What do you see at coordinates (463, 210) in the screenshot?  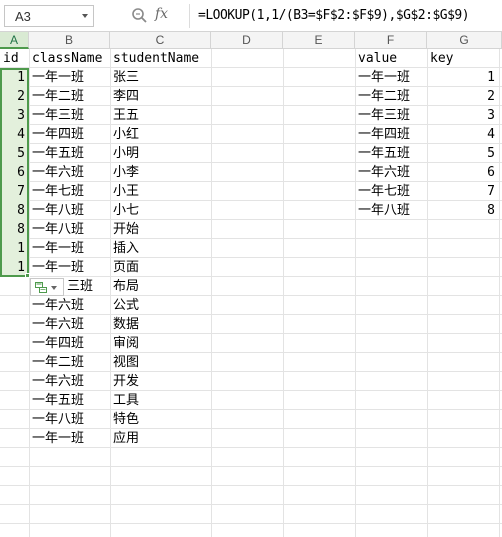 I see `cell-g9: 8` at bounding box center [463, 210].